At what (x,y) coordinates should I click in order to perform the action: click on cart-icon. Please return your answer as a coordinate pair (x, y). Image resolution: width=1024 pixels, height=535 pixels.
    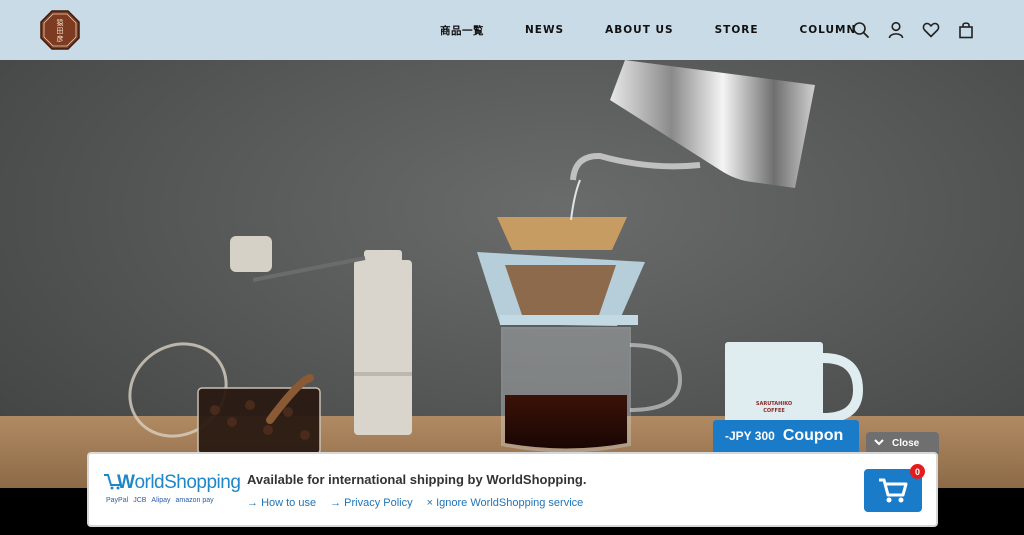
    Looking at the image, I should click on (893, 490).